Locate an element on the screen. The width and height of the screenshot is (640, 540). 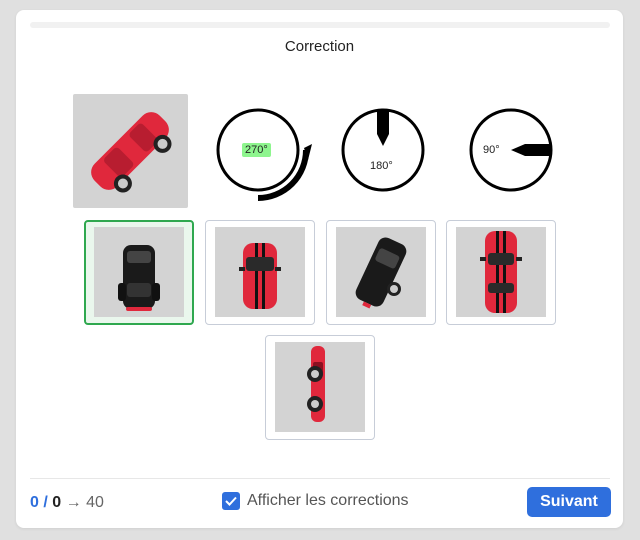
dial-90-label: 90° is located at coordinates (491, 150).